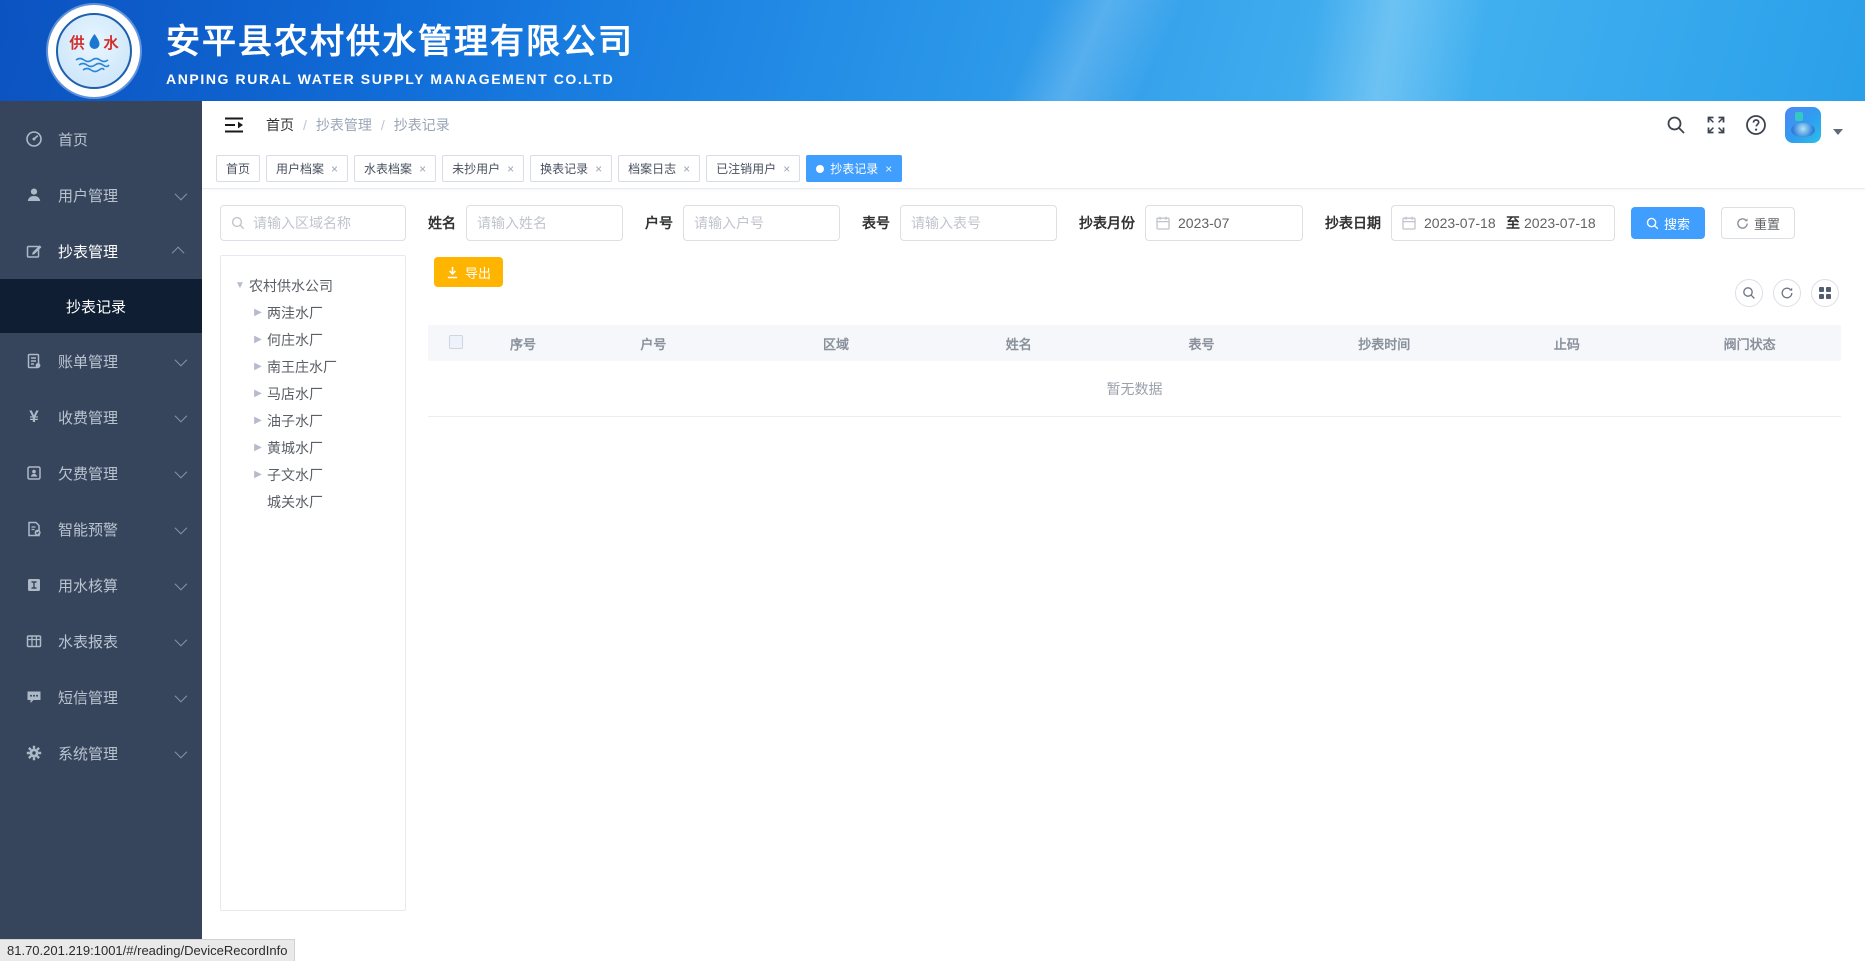 The width and height of the screenshot is (1865, 961). Describe the element at coordinates (313, 312) in the screenshot. I see `tree-node: ▶ 两洼水厂` at that location.